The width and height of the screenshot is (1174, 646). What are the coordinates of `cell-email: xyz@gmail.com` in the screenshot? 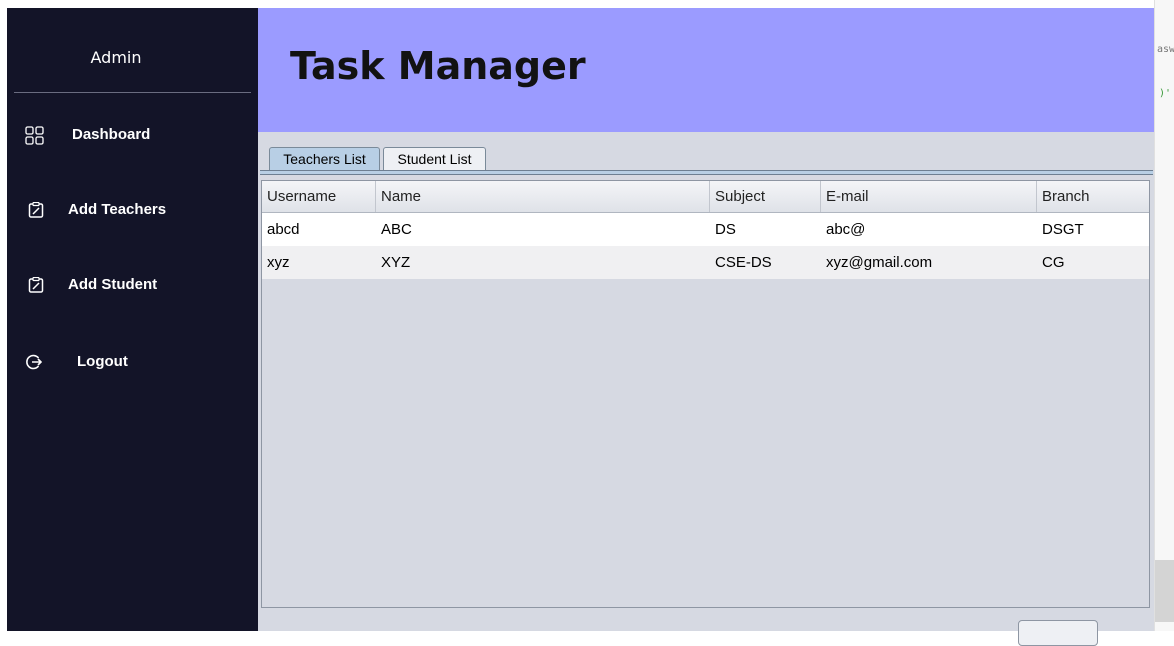 It's located at (879, 262).